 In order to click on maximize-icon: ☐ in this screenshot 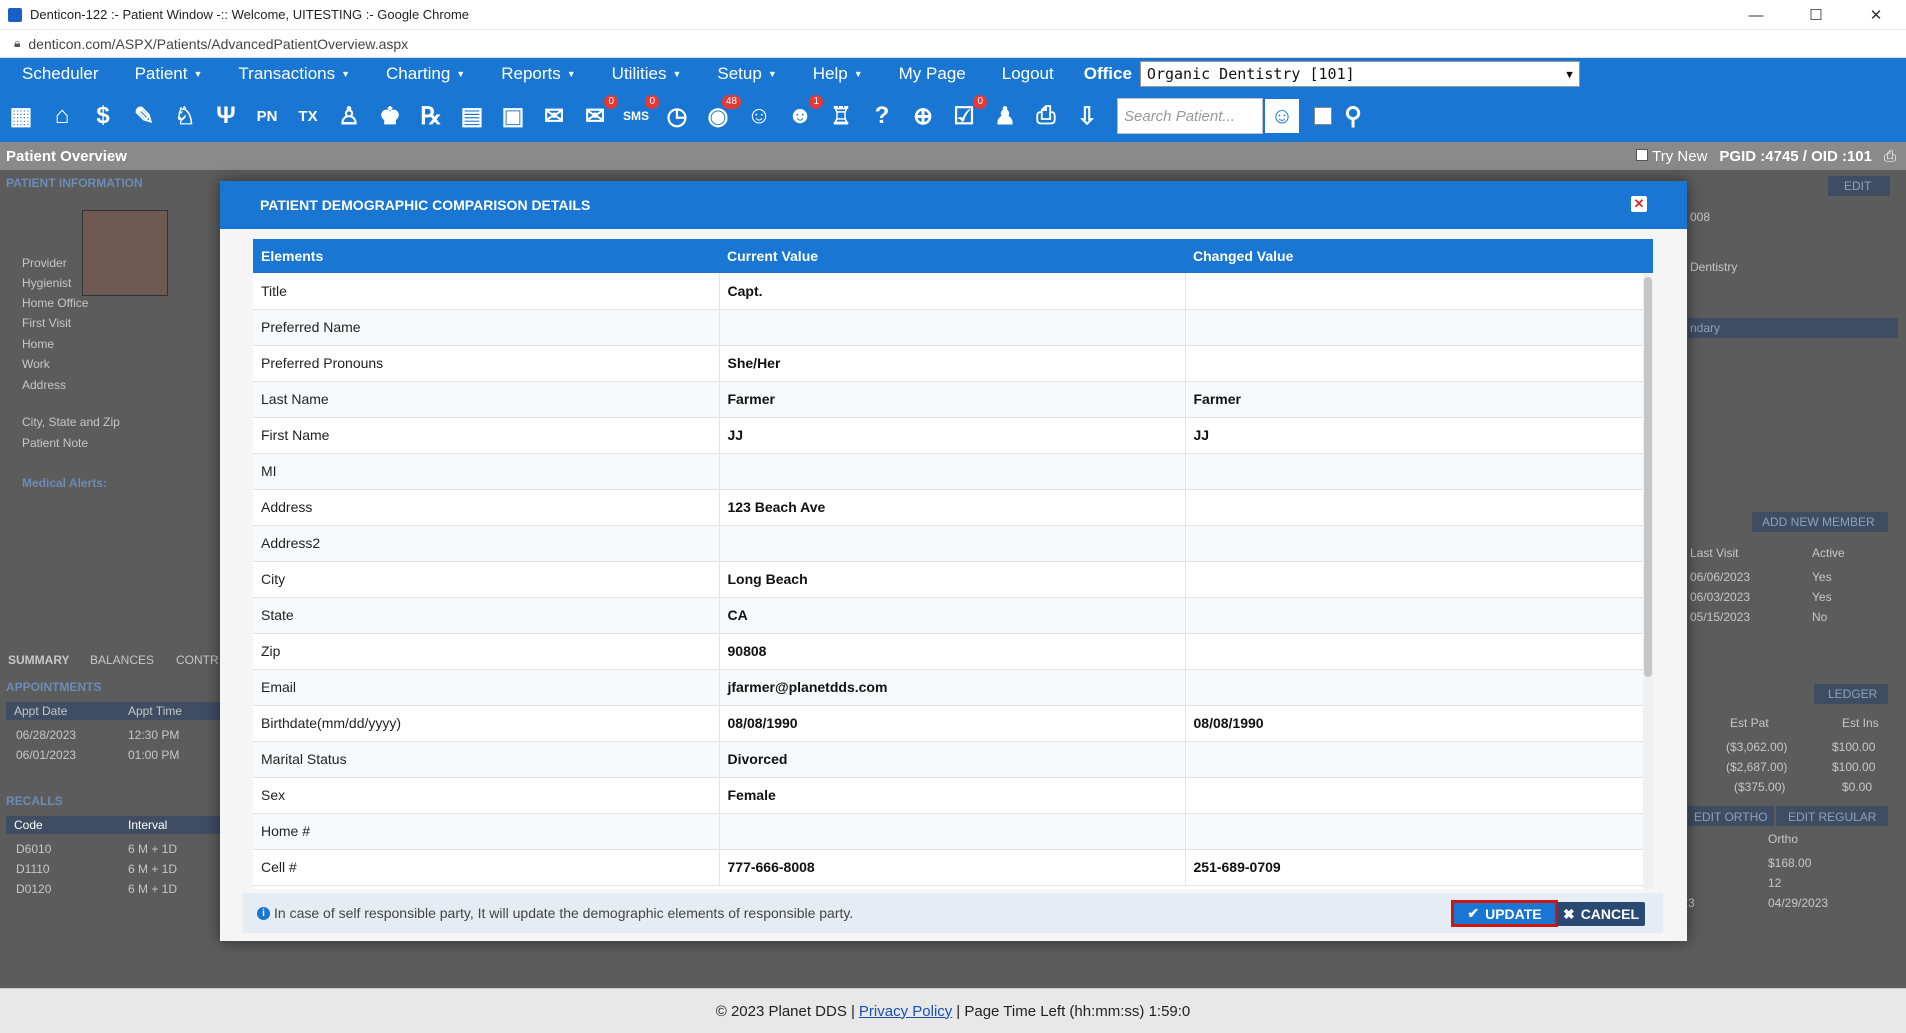, I will do `click(1816, 15)`.